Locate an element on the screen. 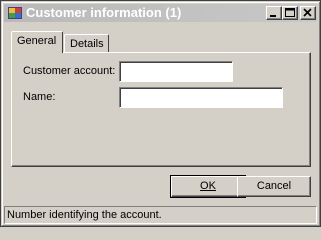 The width and height of the screenshot is (321, 240). maximize-icon is located at coordinates (290, 12).